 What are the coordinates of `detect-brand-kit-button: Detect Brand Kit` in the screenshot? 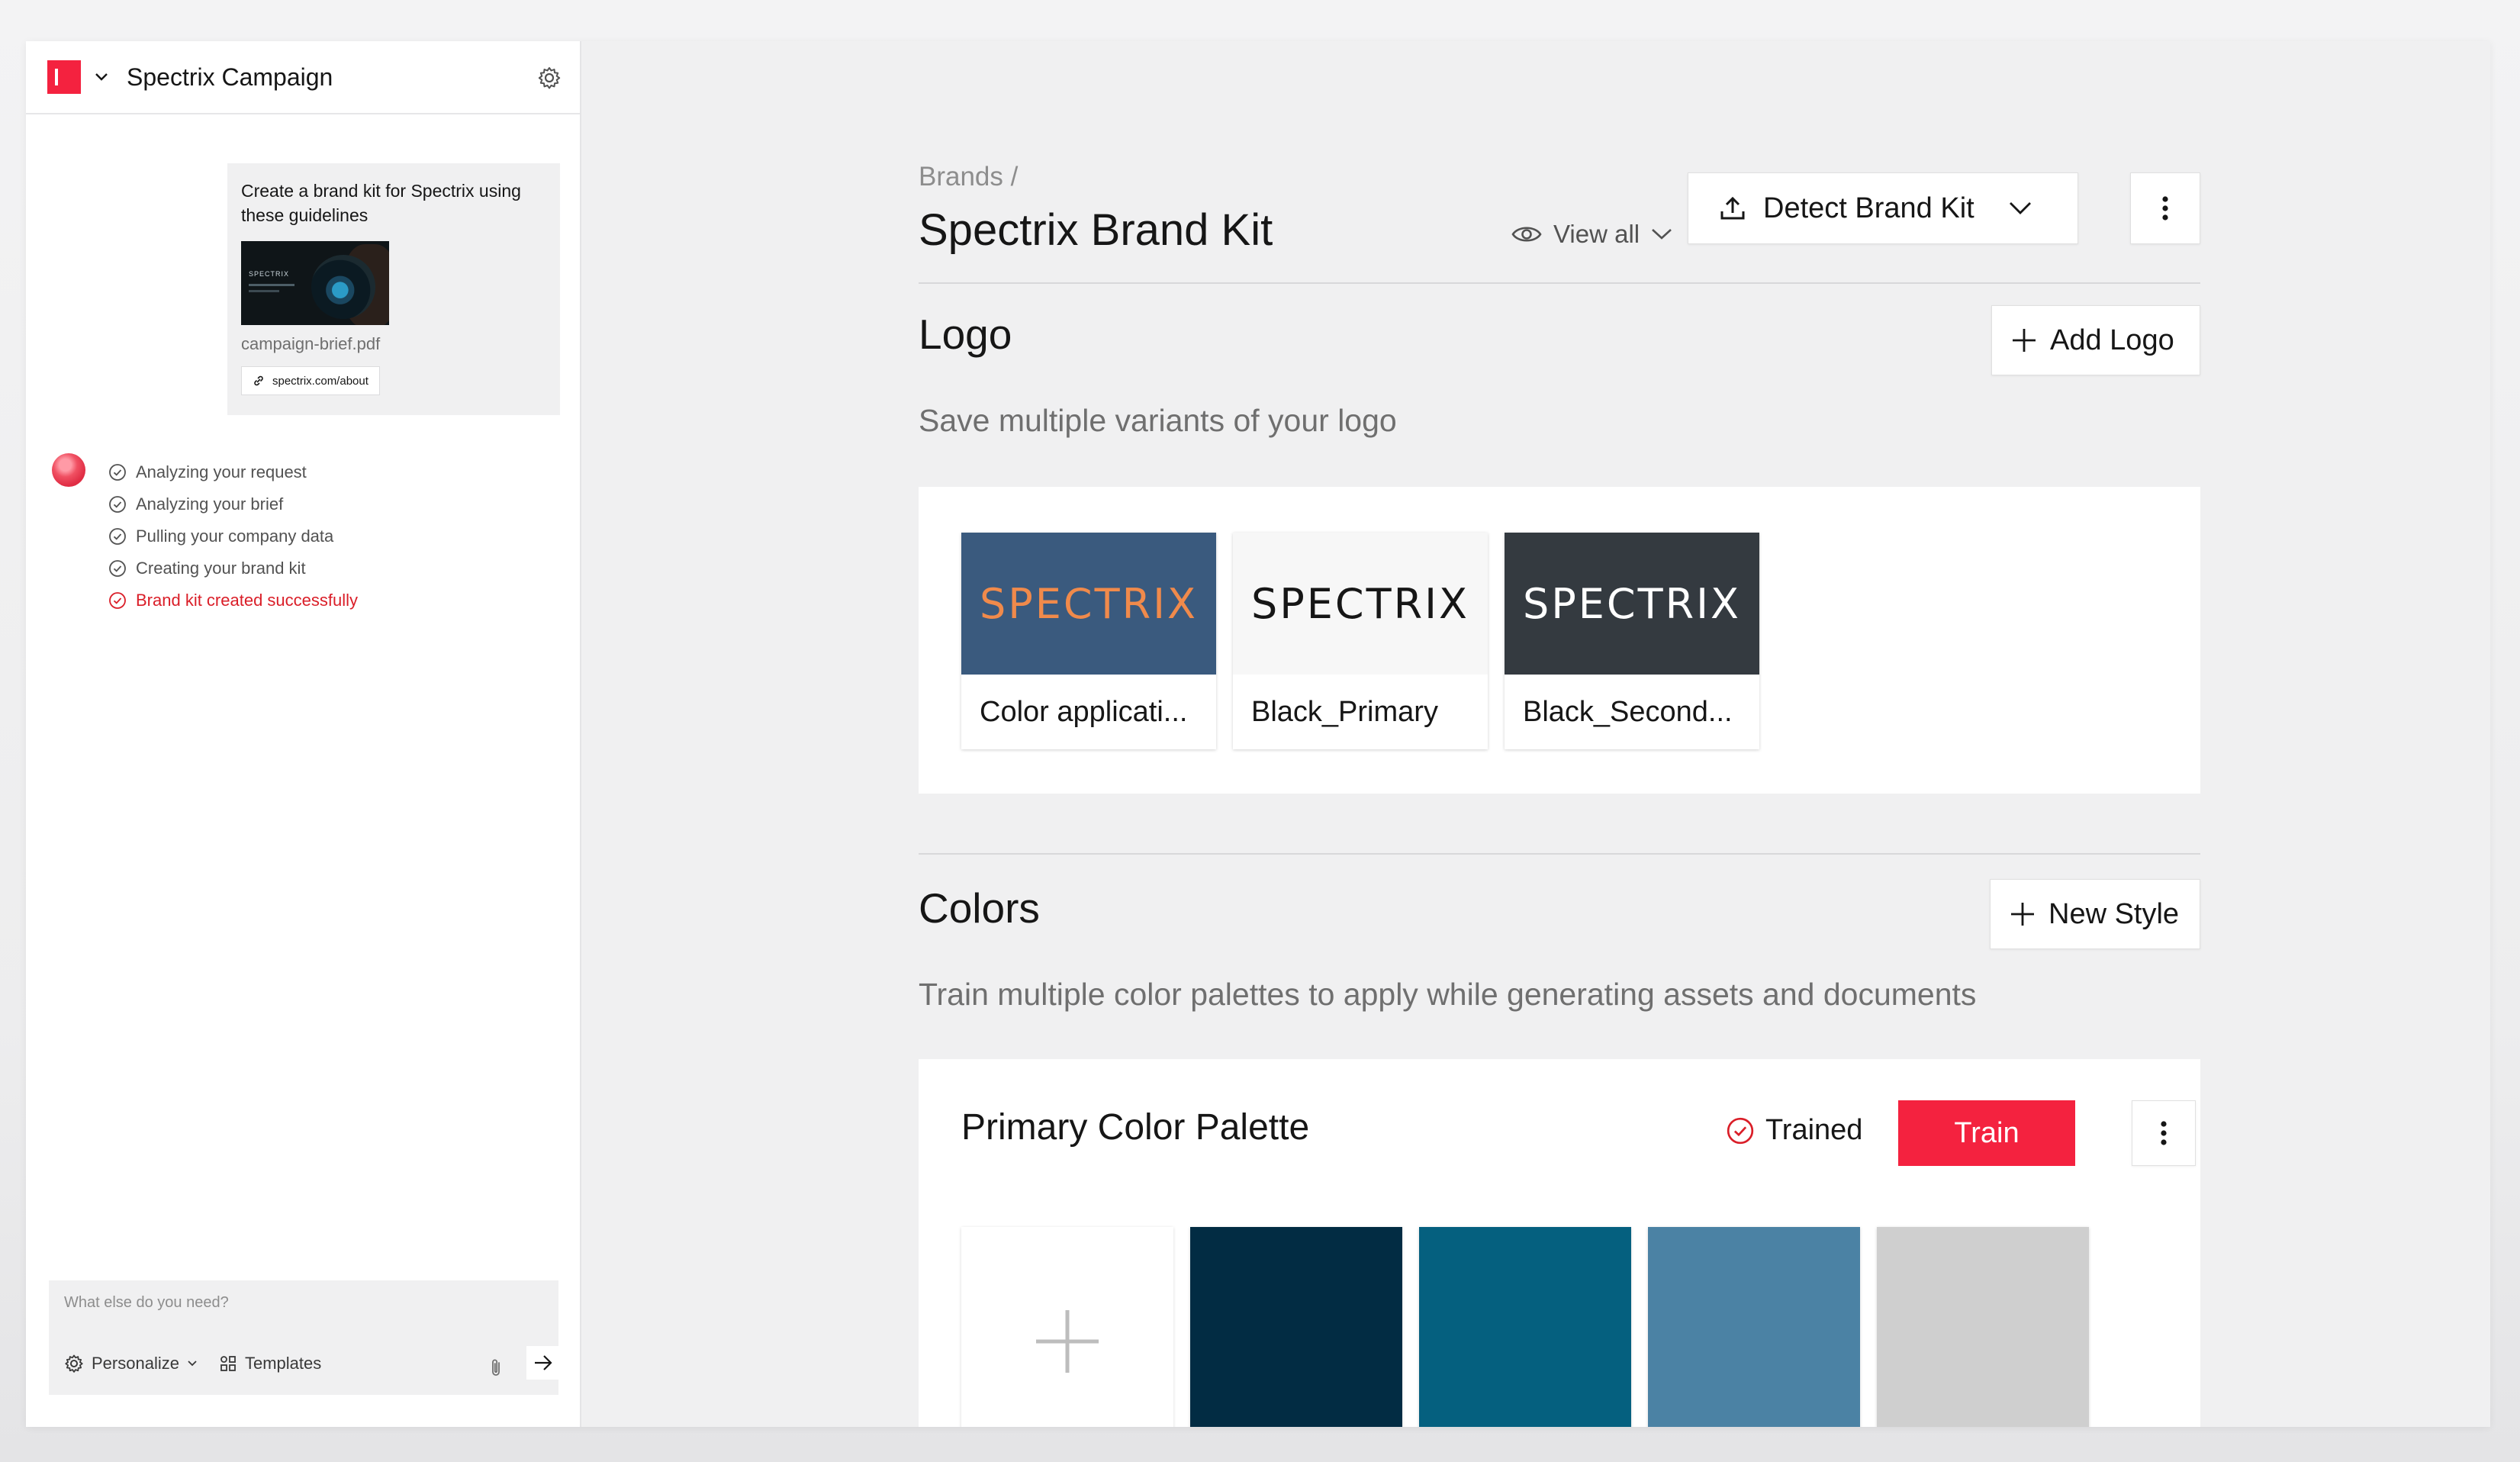 It's located at (1883, 208).